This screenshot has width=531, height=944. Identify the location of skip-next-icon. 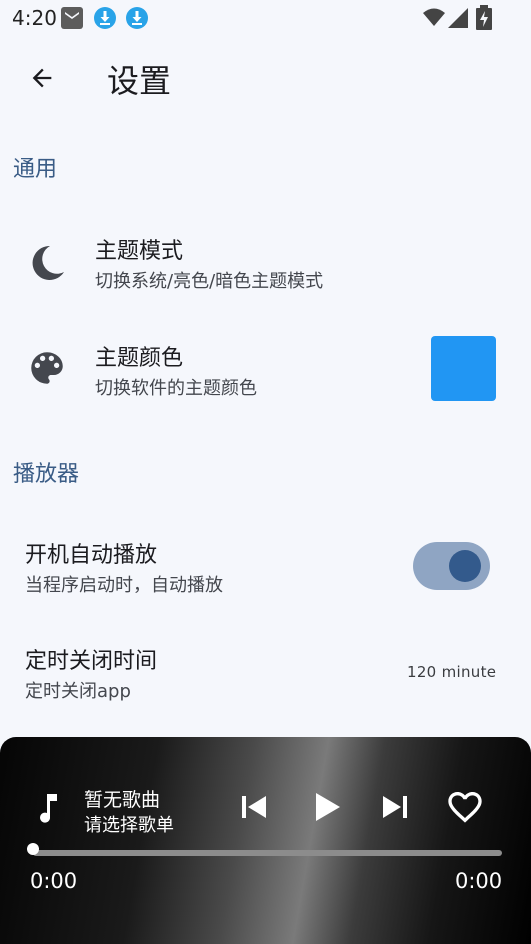
(395, 807).